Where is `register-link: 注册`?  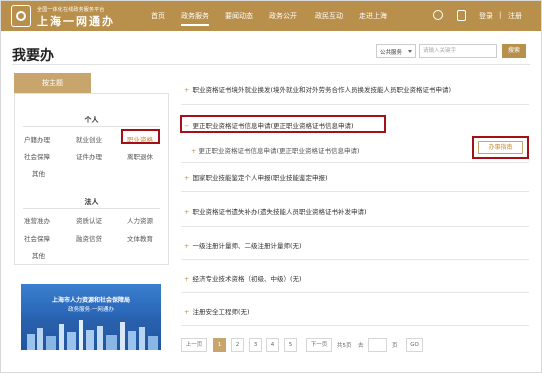 register-link: 注册 is located at coordinates (515, 16).